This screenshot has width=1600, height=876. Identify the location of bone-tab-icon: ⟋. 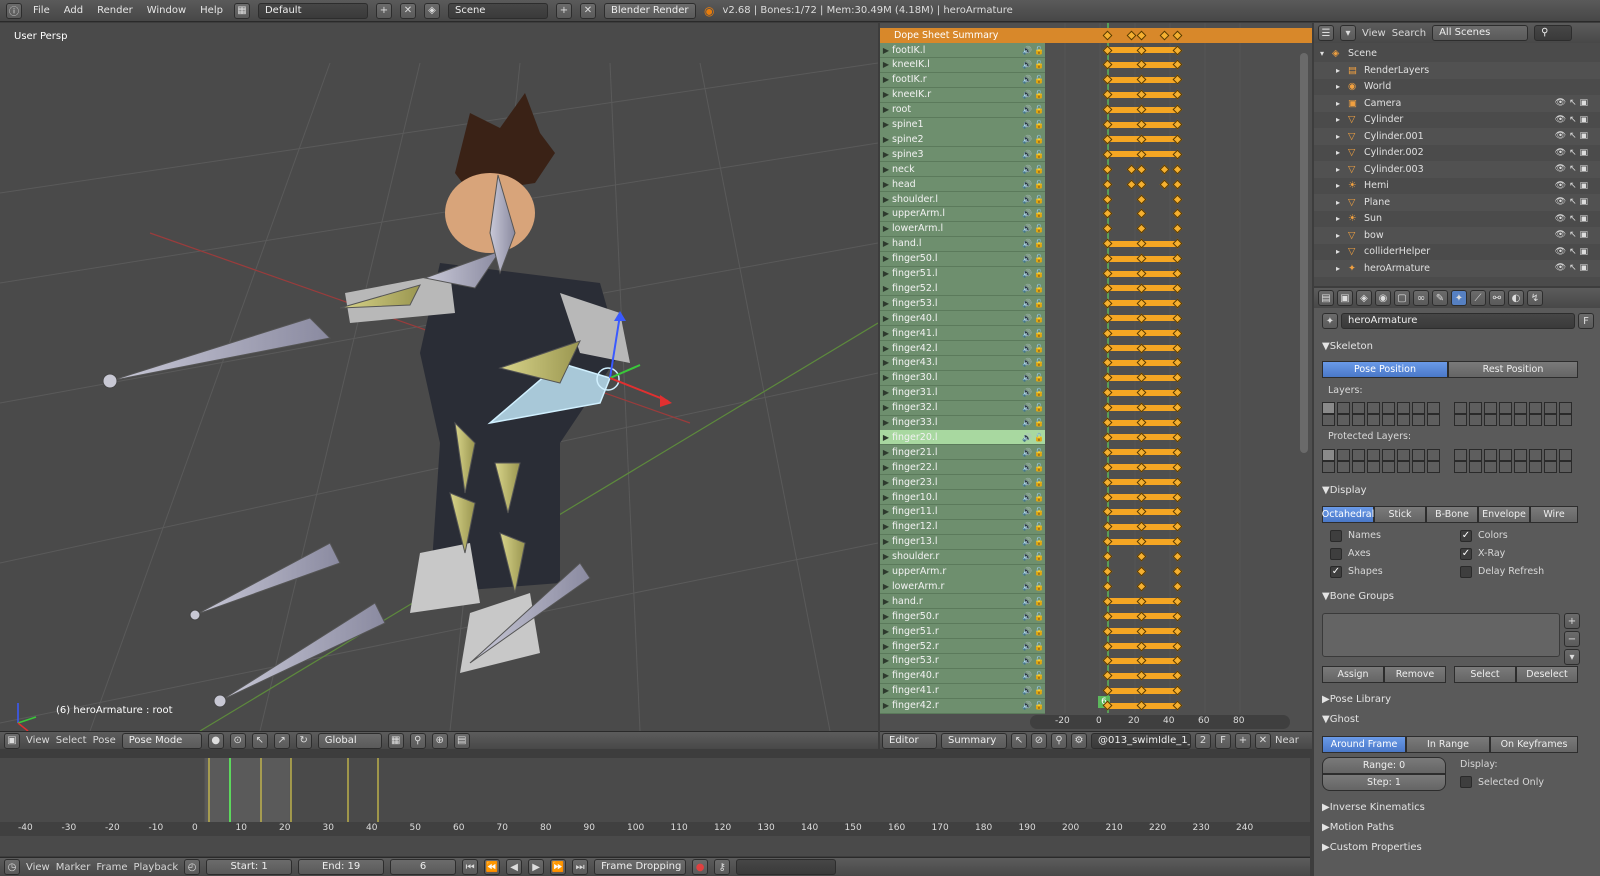
(1478, 298).